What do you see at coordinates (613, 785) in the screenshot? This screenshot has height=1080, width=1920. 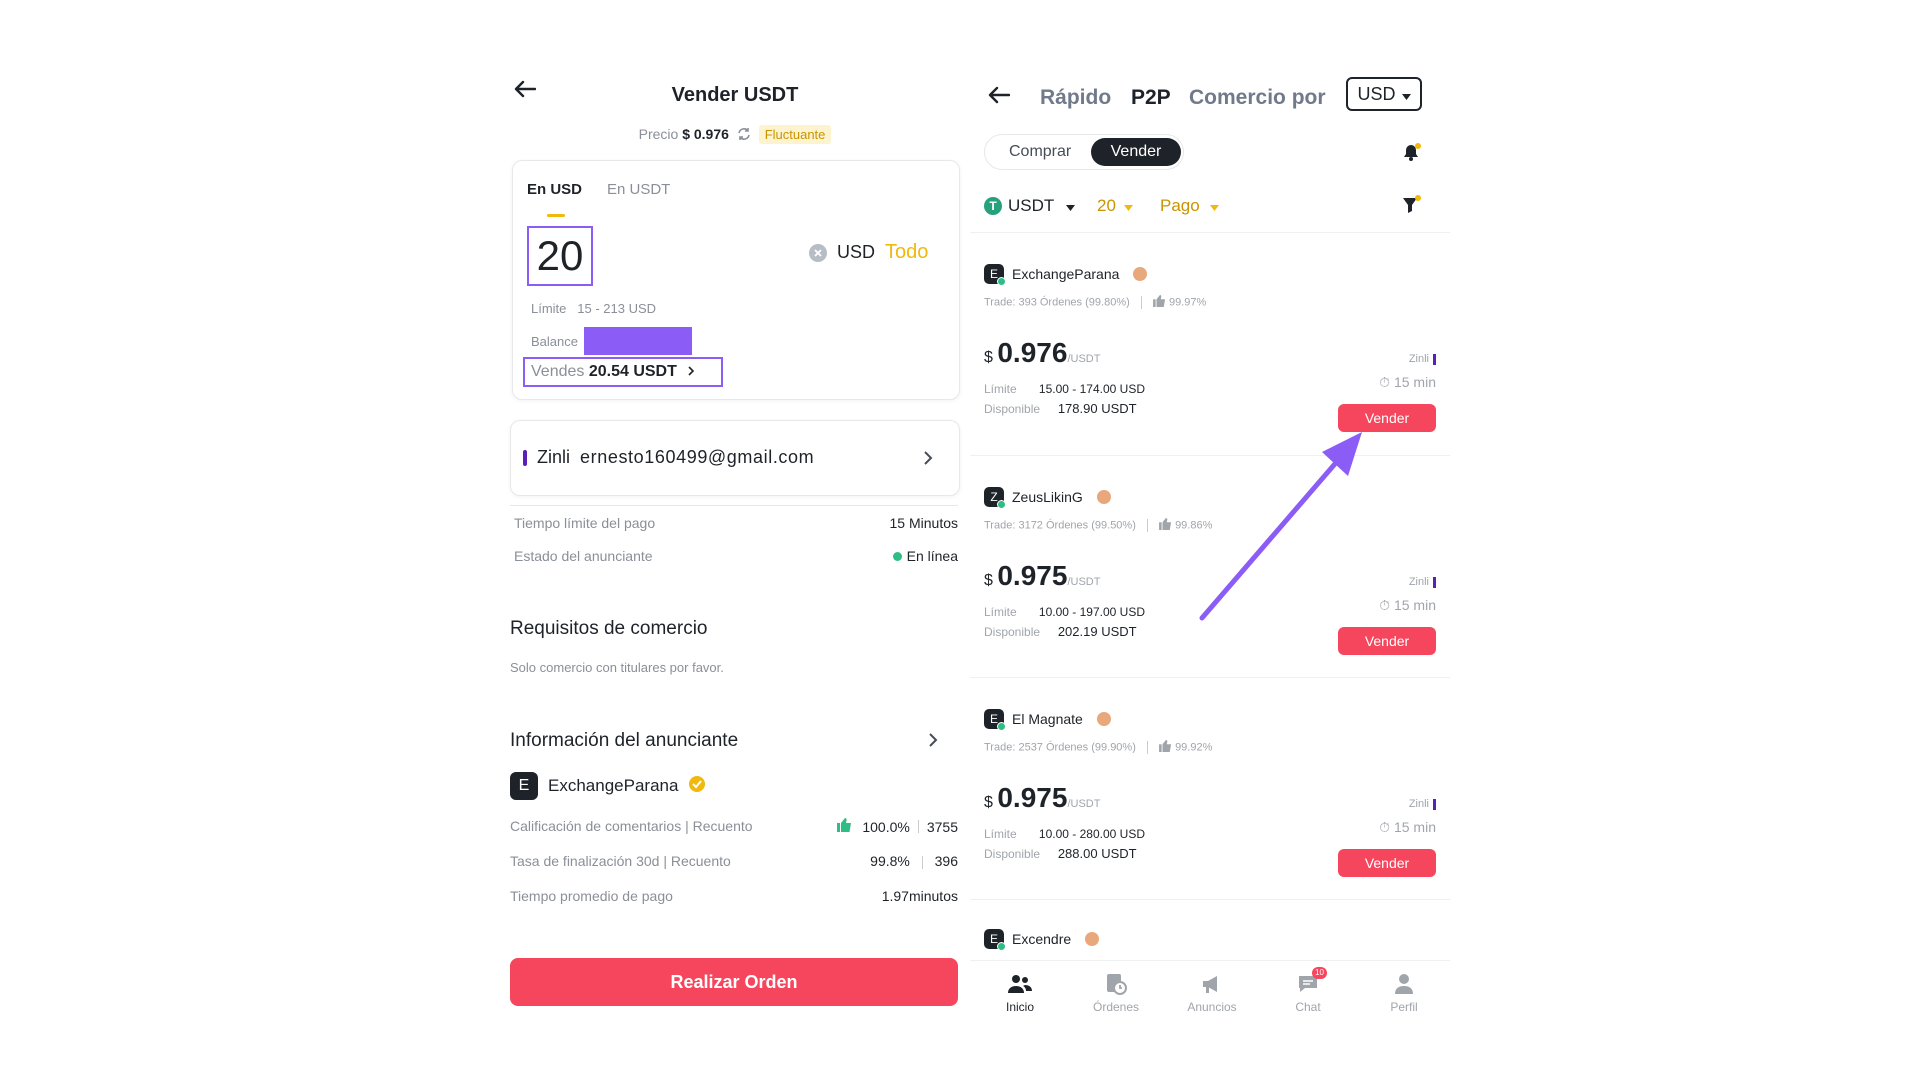 I see `advertiser-name: ExchangeParana` at bounding box center [613, 785].